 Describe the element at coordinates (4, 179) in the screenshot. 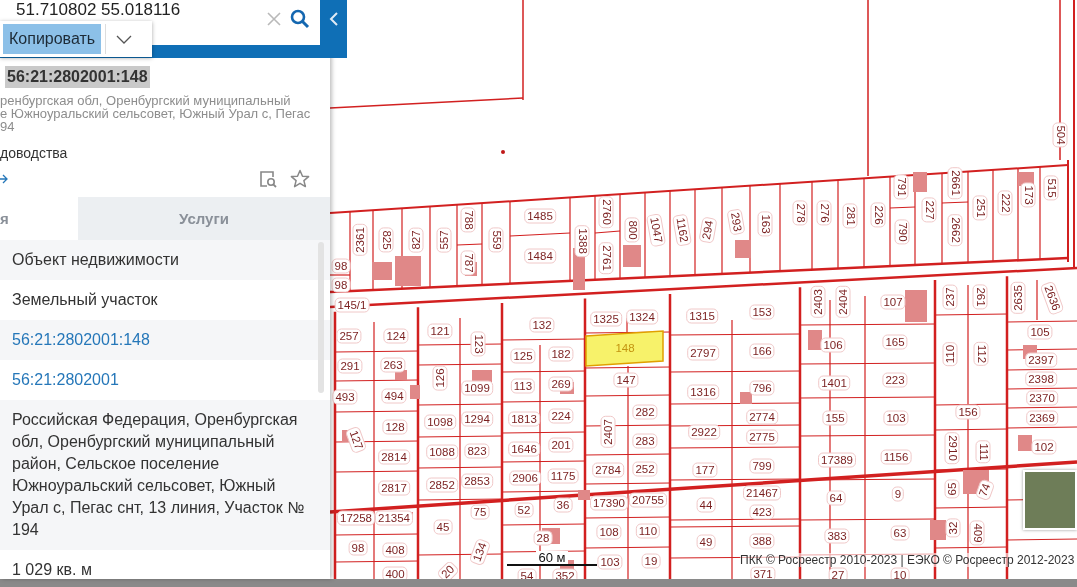

I see `arrow-icon` at that location.